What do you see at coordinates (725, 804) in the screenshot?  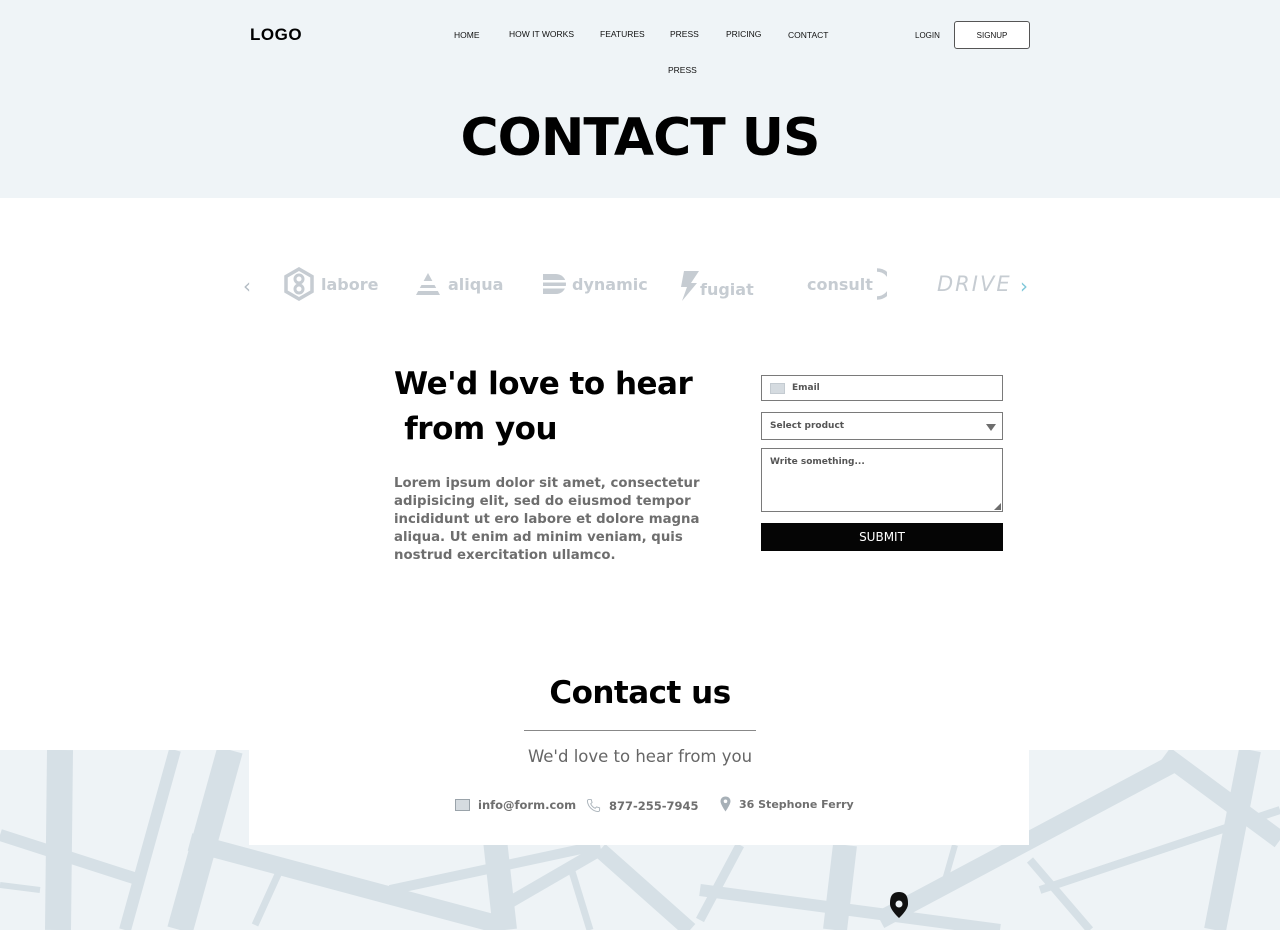 I see `location-pin-icon` at bounding box center [725, 804].